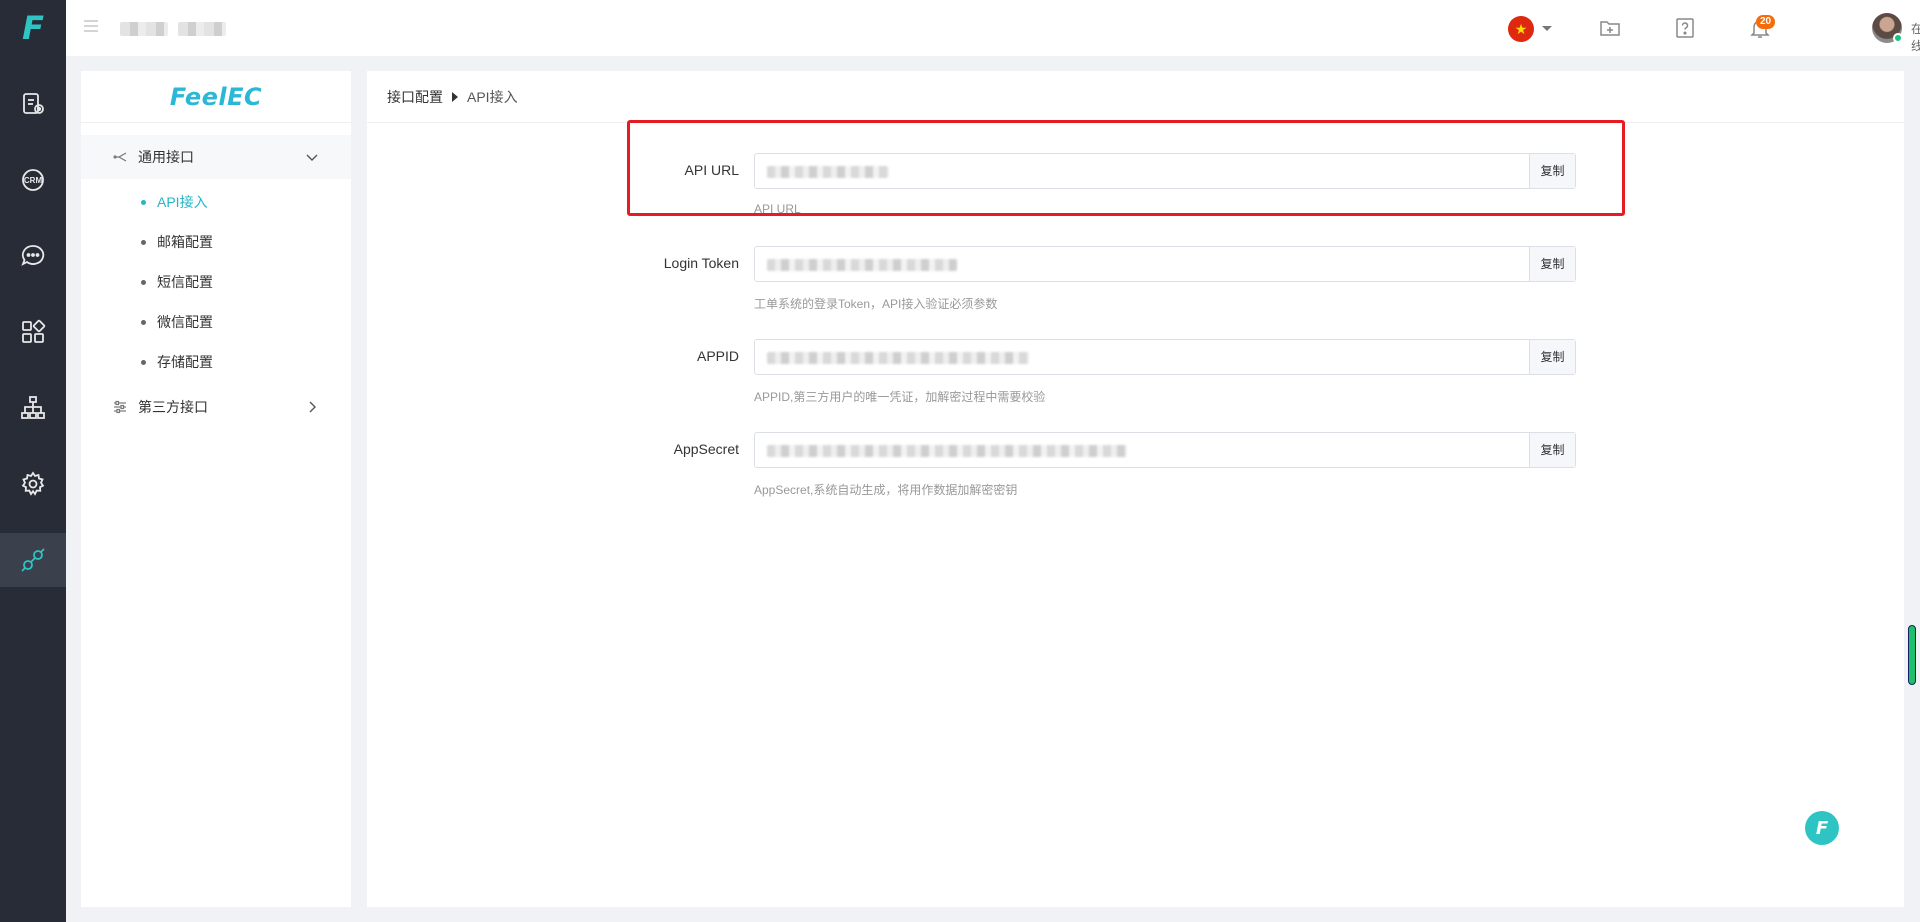  I want to click on breadcrumb-parent: 接口配置, so click(415, 97).